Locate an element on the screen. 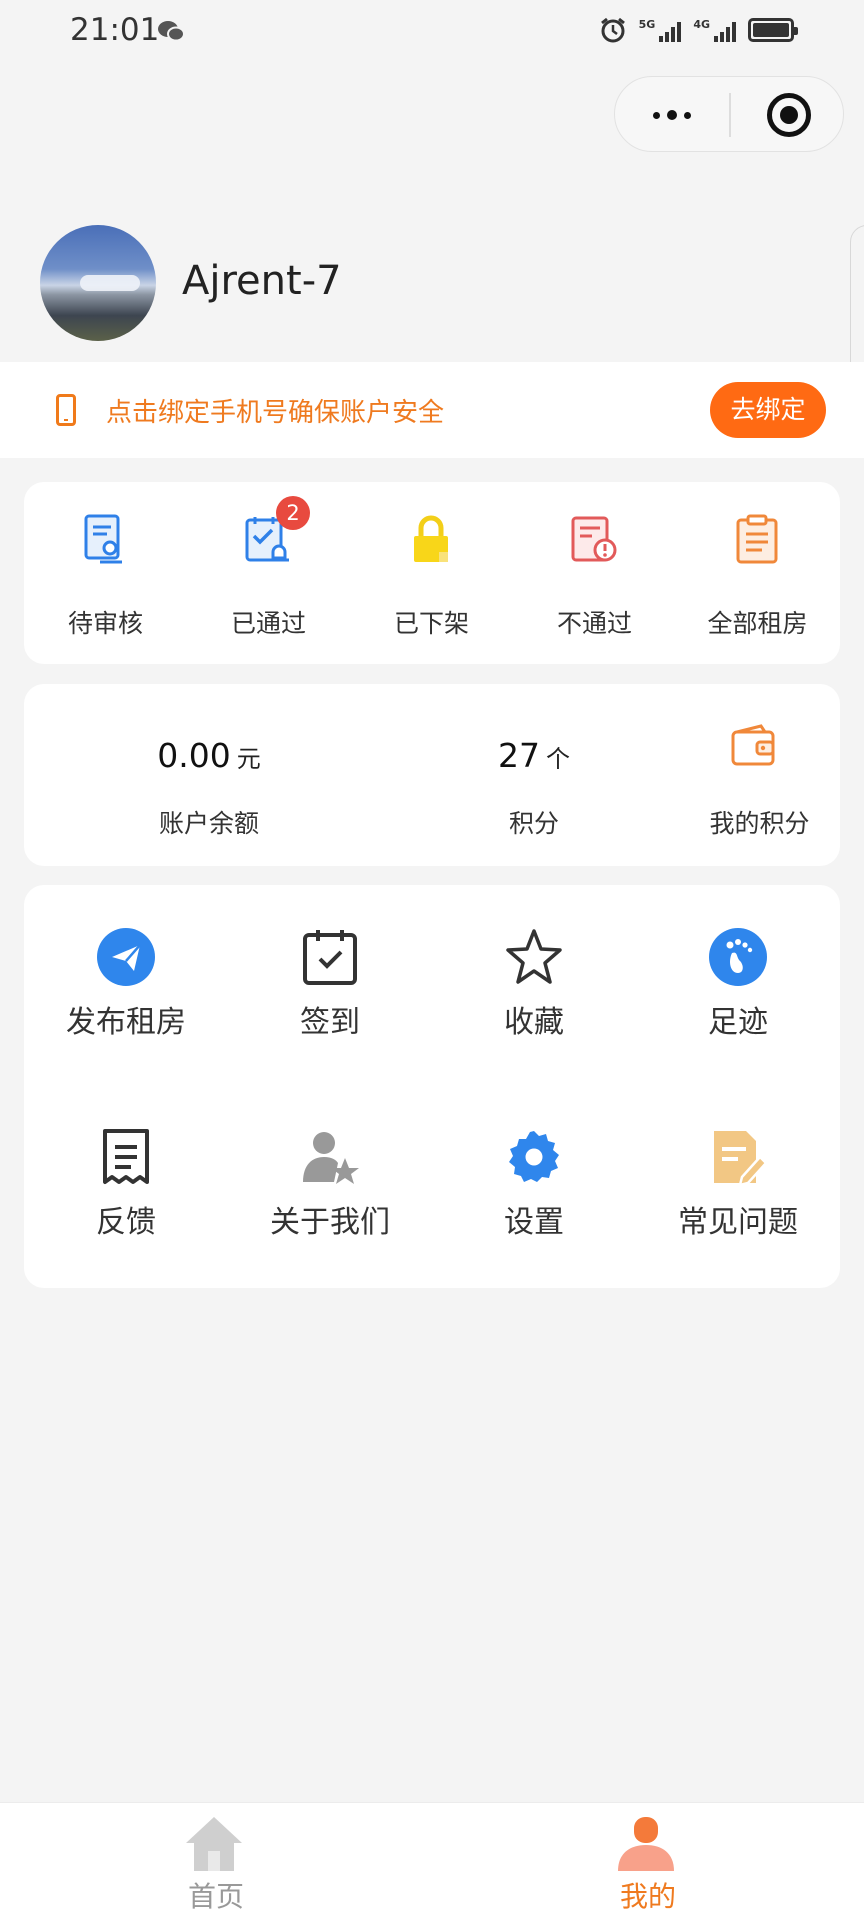 The width and height of the screenshot is (864, 1920). pending-review-icon is located at coordinates (103, 539).